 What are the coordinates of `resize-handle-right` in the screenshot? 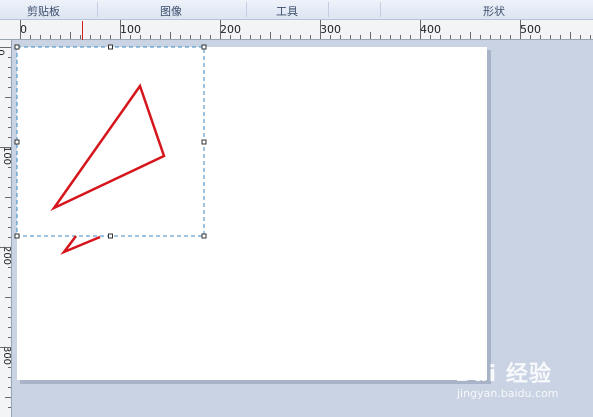 It's located at (204, 142).